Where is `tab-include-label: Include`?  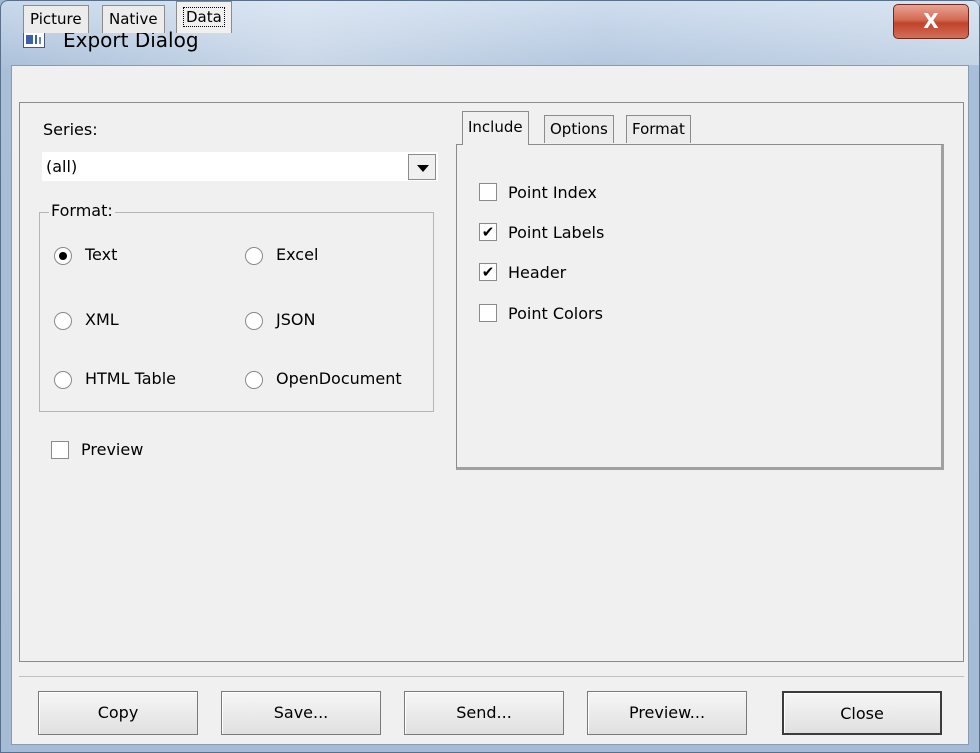 tab-include-label: Include is located at coordinates (495, 127).